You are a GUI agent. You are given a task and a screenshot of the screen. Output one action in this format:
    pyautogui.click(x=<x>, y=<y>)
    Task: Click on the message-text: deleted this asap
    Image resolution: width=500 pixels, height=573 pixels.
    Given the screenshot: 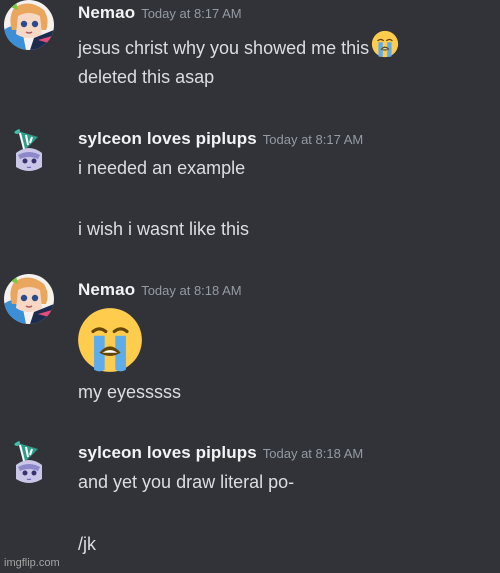 What is the action you would take?
    pyautogui.click(x=146, y=77)
    